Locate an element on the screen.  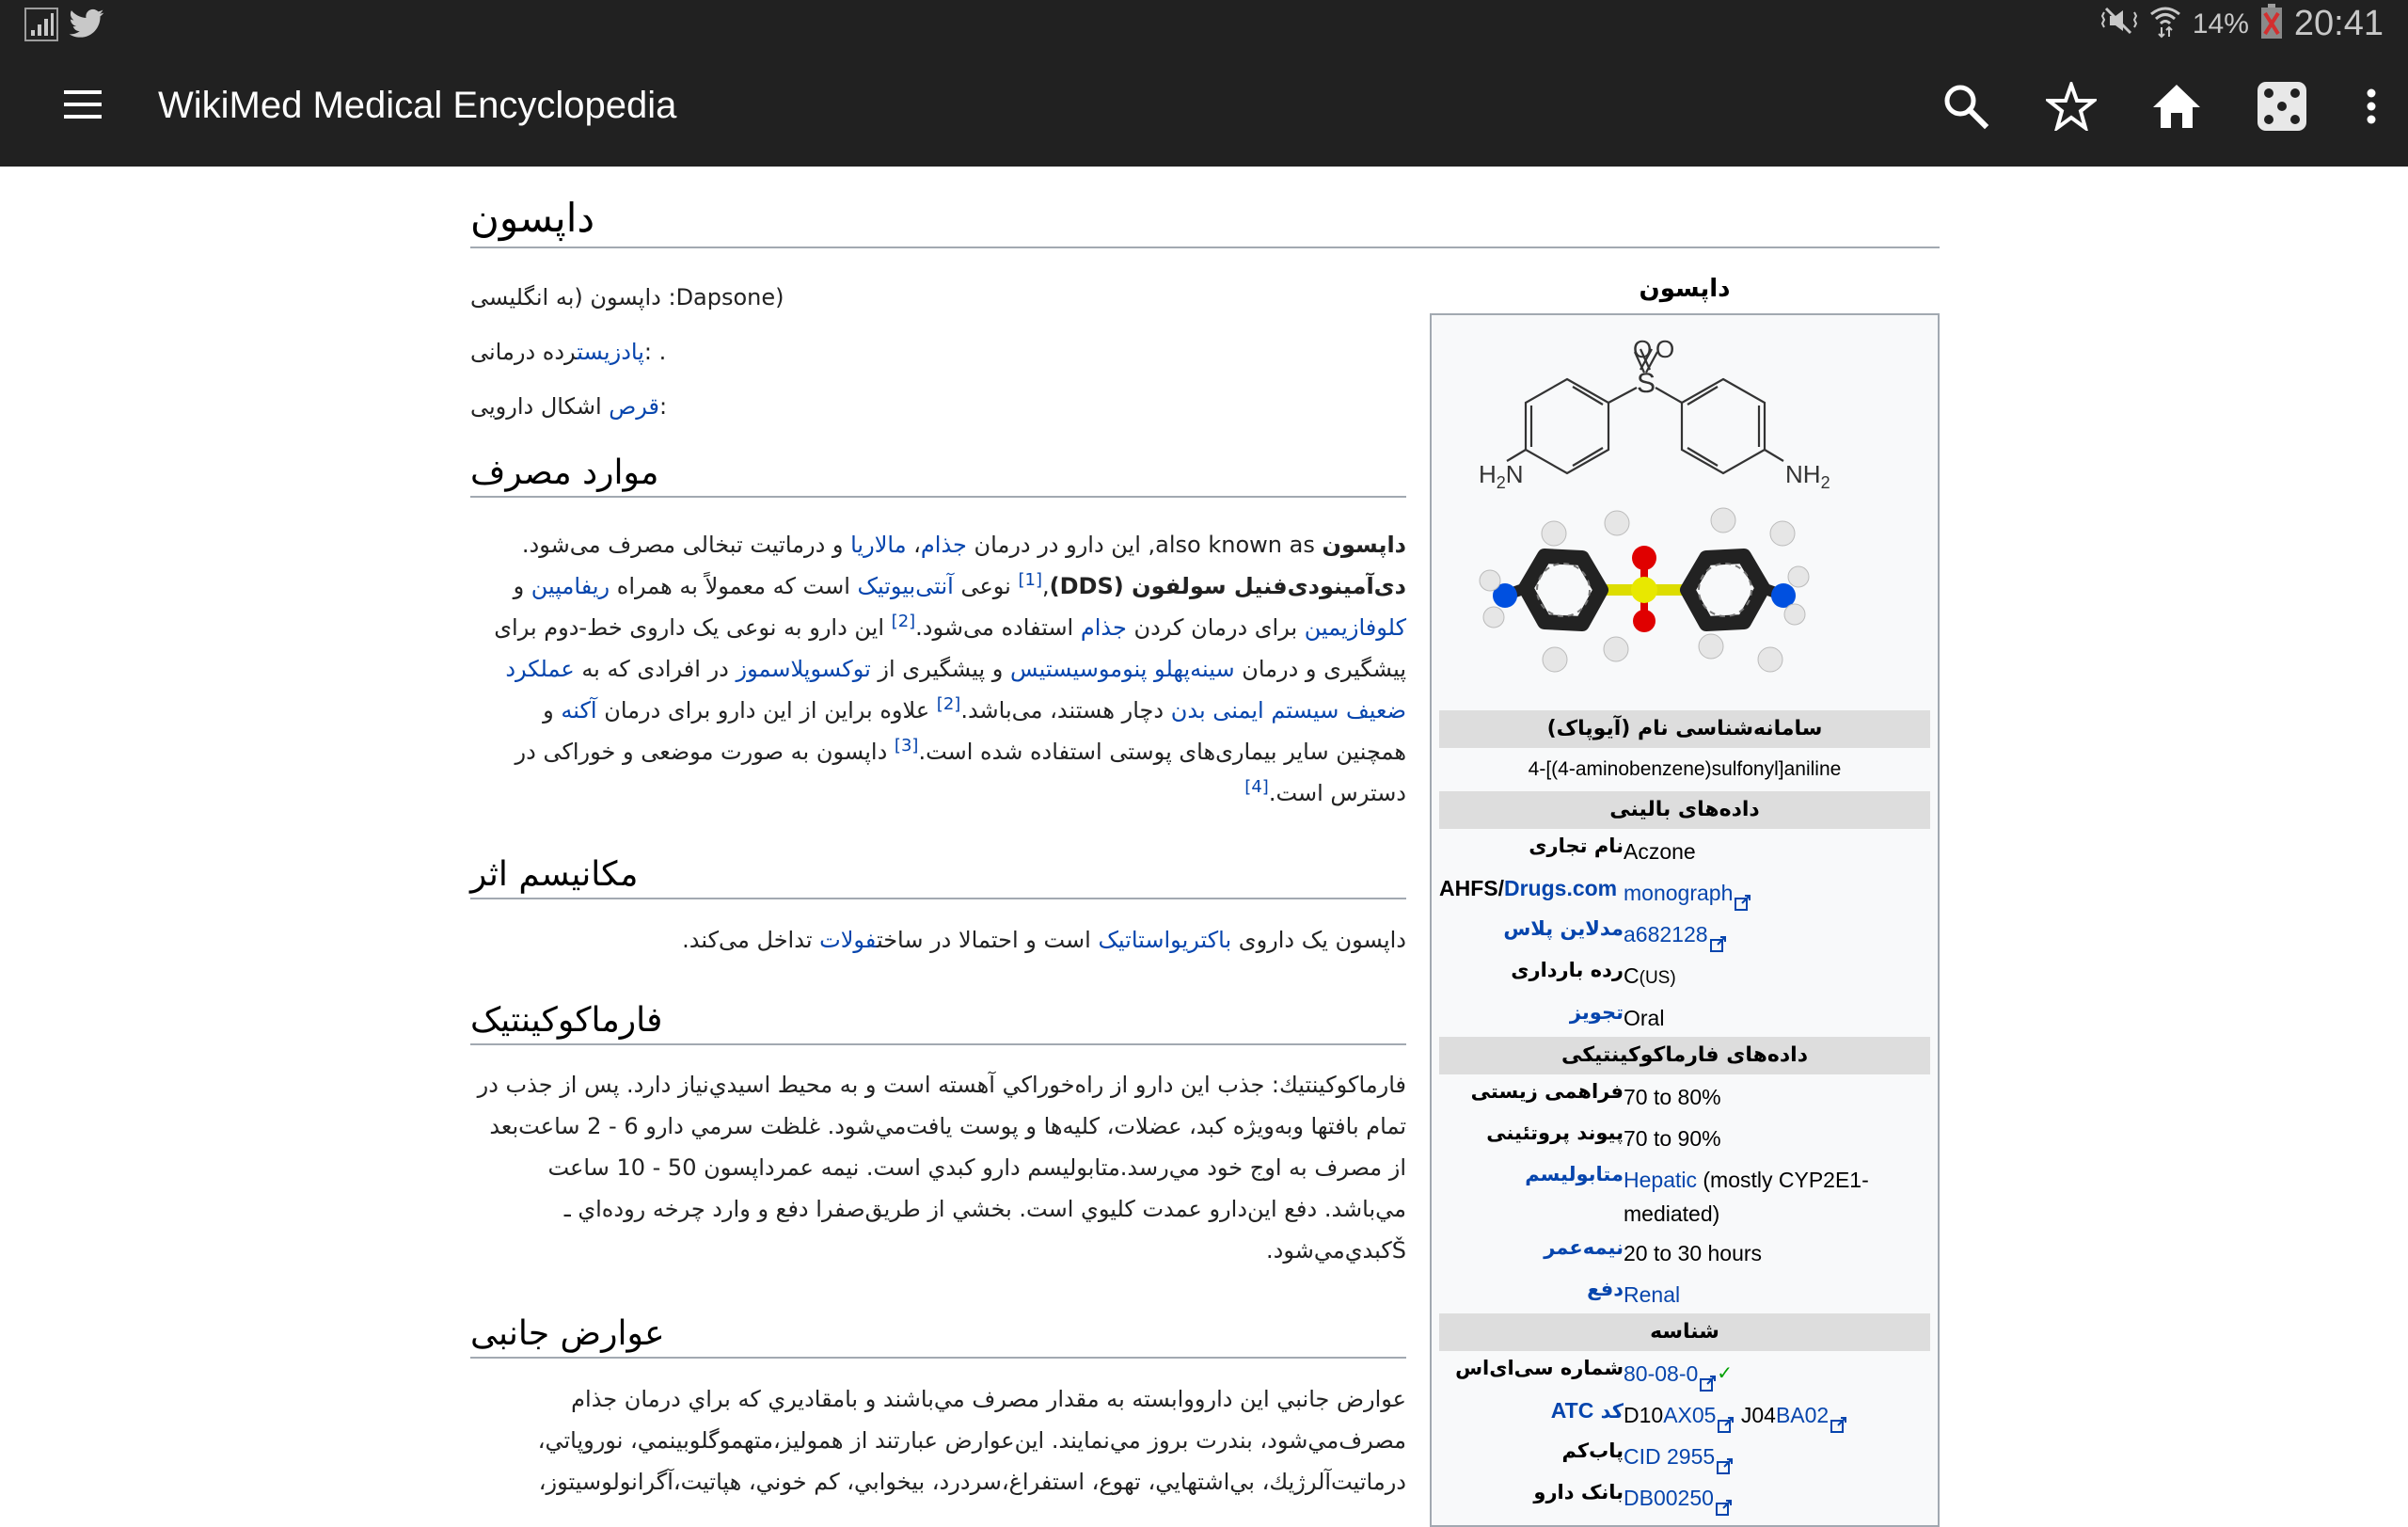
random-dice-icon is located at coordinates (2282, 108).